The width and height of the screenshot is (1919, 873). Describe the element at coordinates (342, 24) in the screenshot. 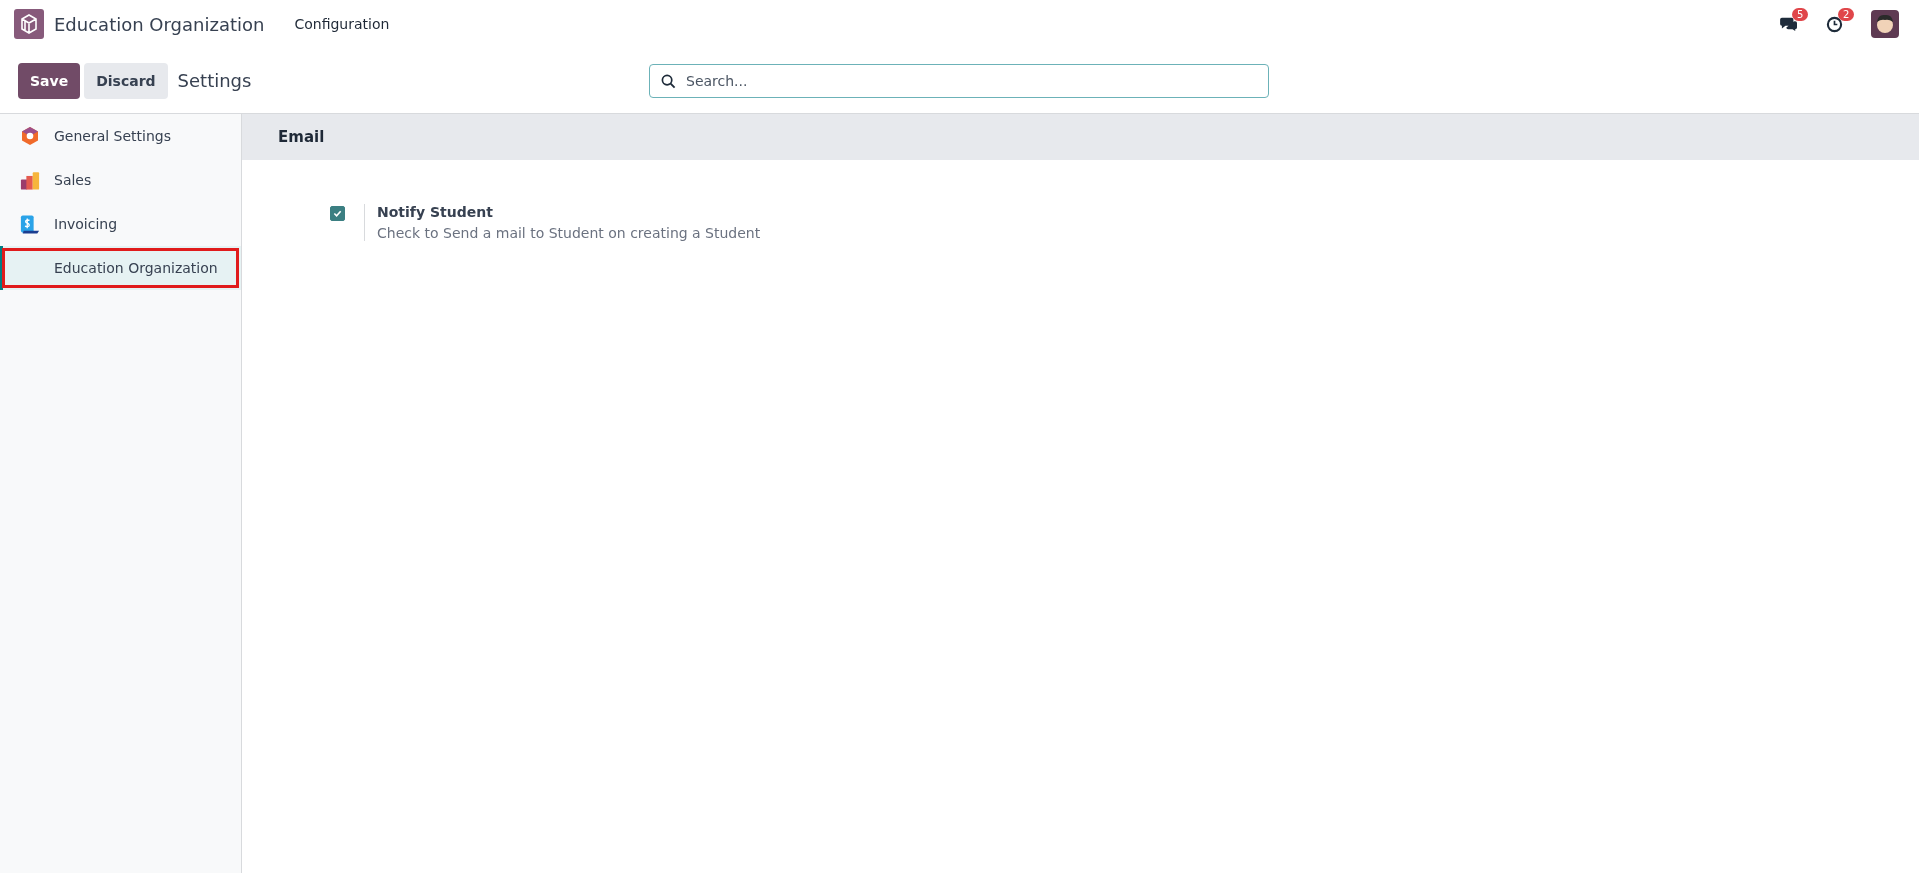

I see `menu-item: Configuration` at that location.